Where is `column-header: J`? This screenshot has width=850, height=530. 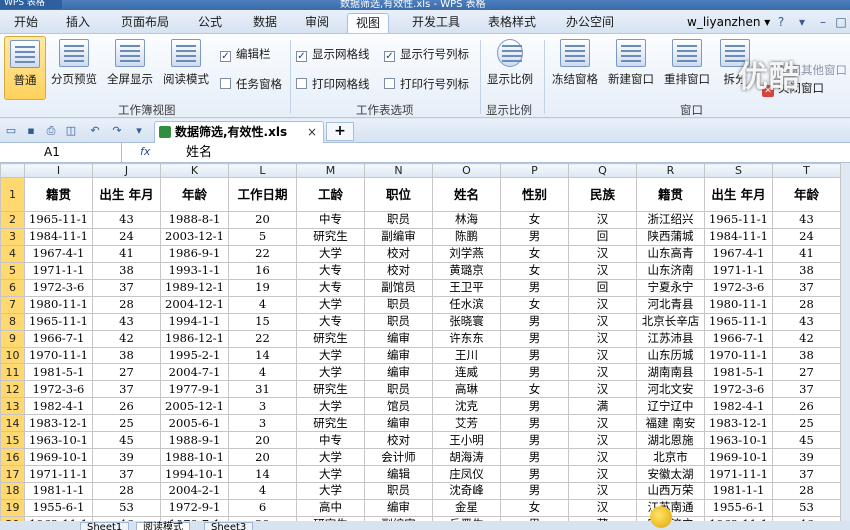
column-header: J is located at coordinates (126, 170).